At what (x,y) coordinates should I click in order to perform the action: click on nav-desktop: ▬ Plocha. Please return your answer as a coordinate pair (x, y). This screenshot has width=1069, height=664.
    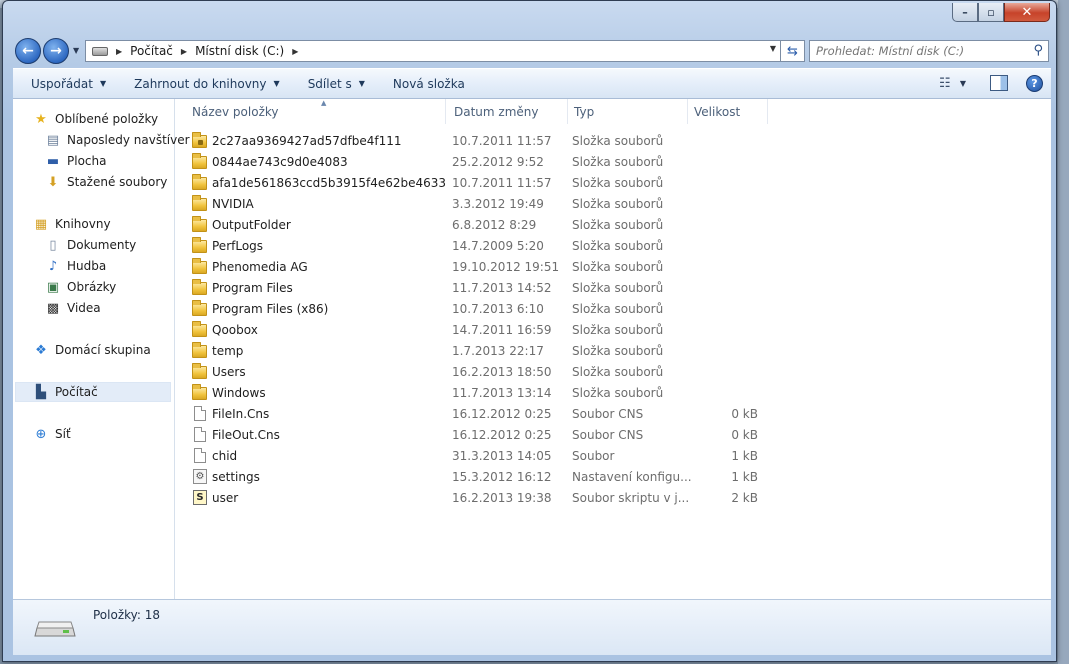
    Looking at the image, I should click on (76, 161).